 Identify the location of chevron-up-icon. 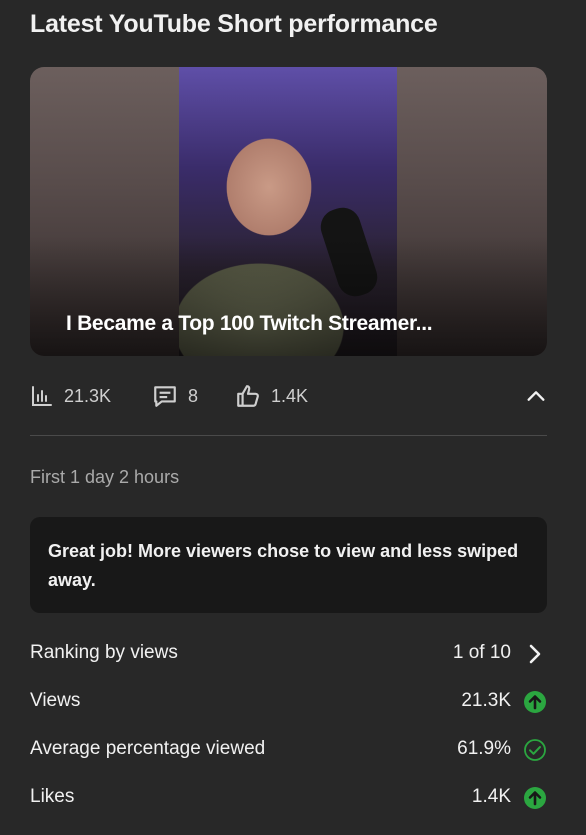
(536, 396).